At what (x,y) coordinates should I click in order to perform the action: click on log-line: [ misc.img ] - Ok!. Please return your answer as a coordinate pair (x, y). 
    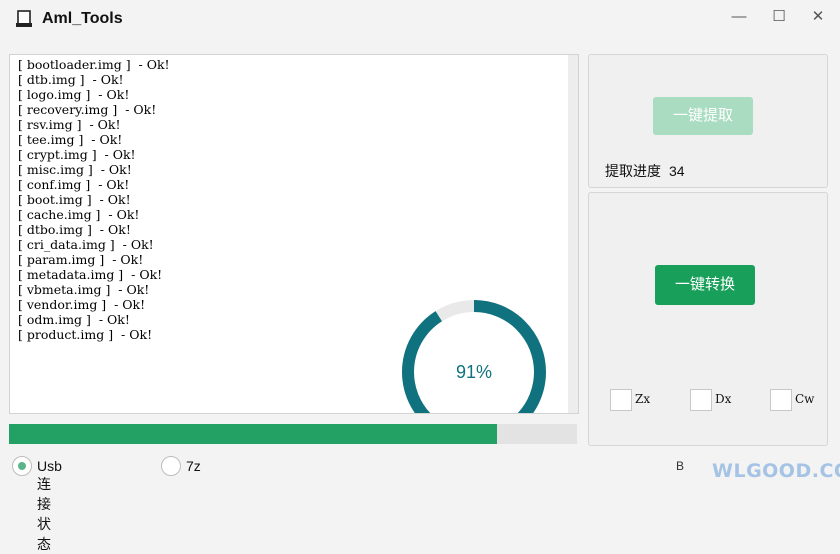
    Looking at the image, I should click on (75, 169).